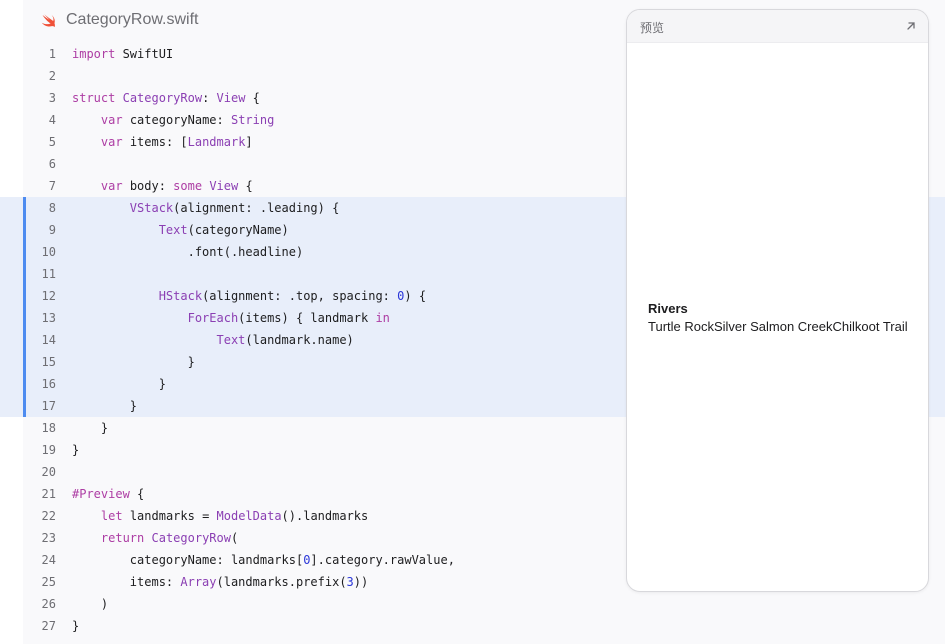 The height and width of the screenshot is (644, 945). Describe the element at coordinates (48, 582) in the screenshot. I see `line-number: 25` at that location.